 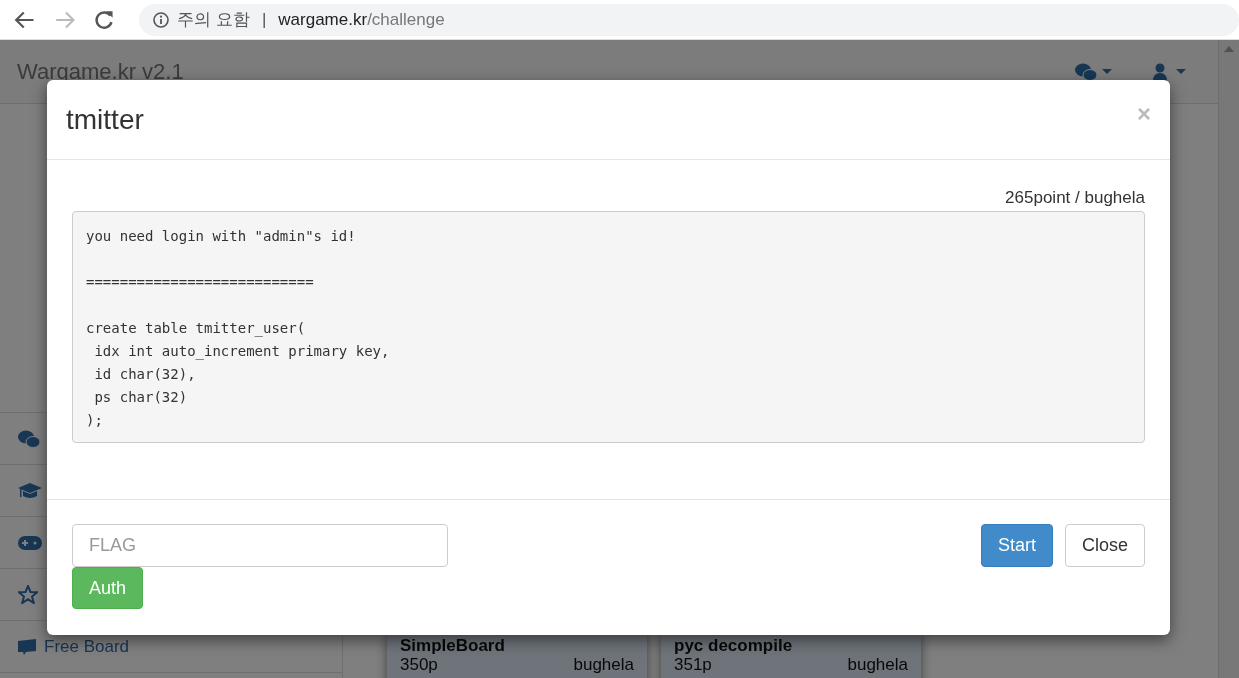 I want to click on start-button: Start, so click(x=1016, y=545).